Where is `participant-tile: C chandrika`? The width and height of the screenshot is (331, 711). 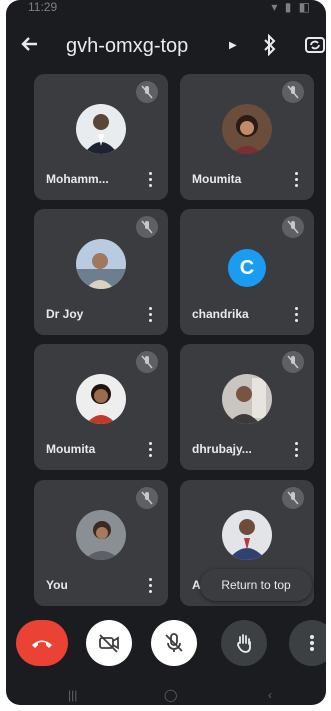 participant-tile: C chandrika is located at coordinates (247, 272).